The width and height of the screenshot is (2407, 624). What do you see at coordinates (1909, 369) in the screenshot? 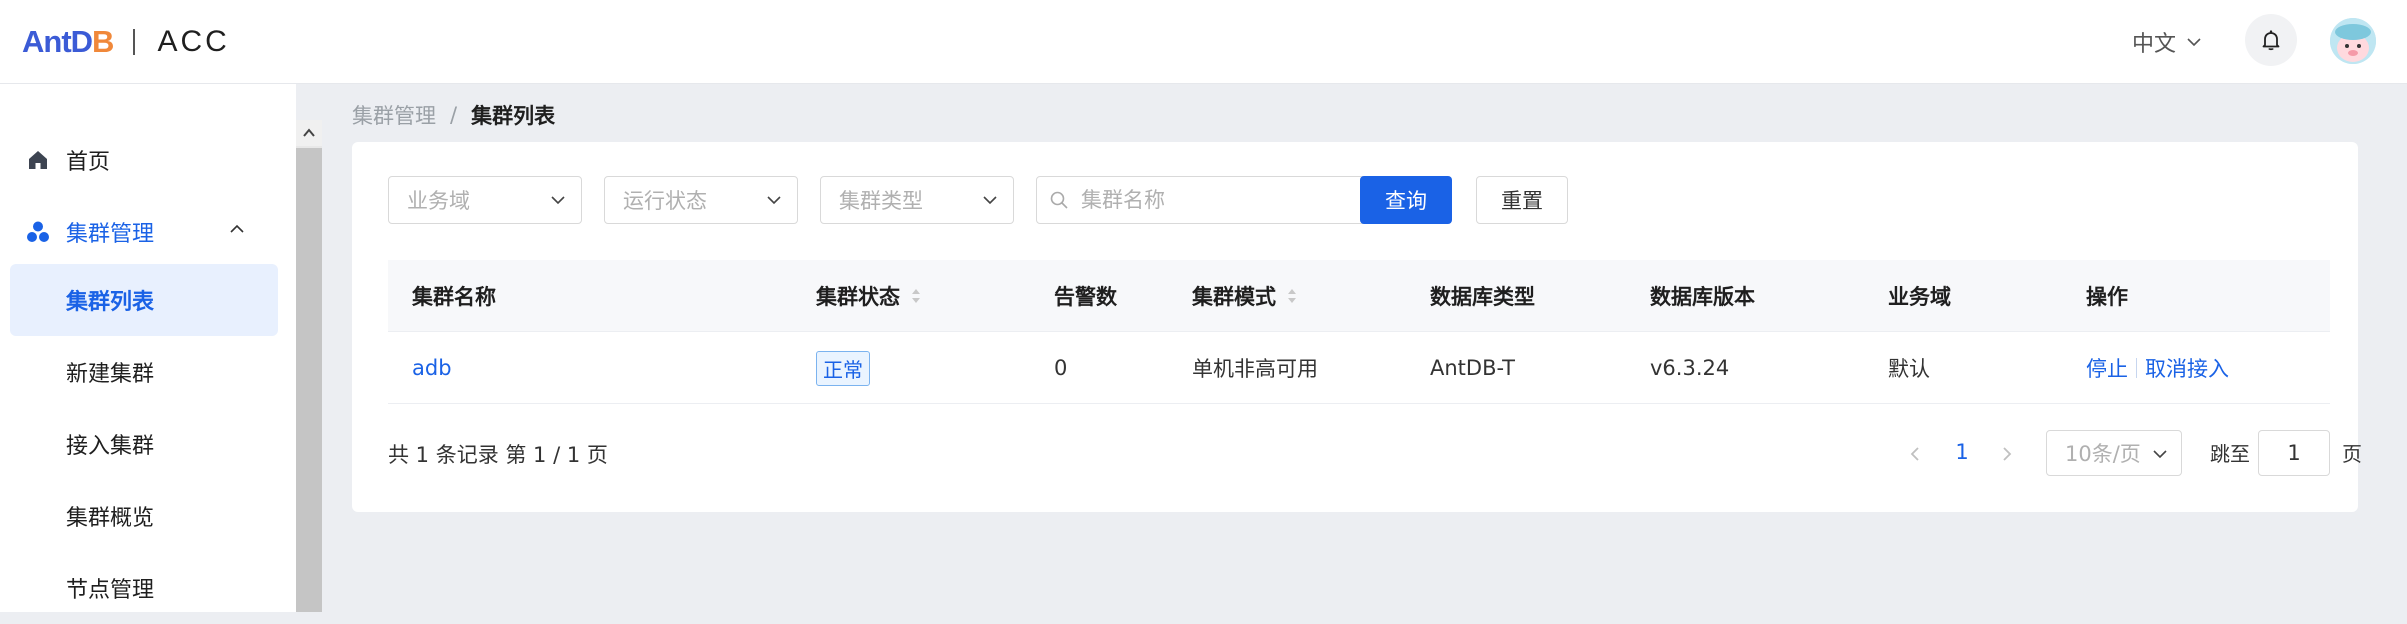
I see `business-domain: 默认` at bounding box center [1909, 369].